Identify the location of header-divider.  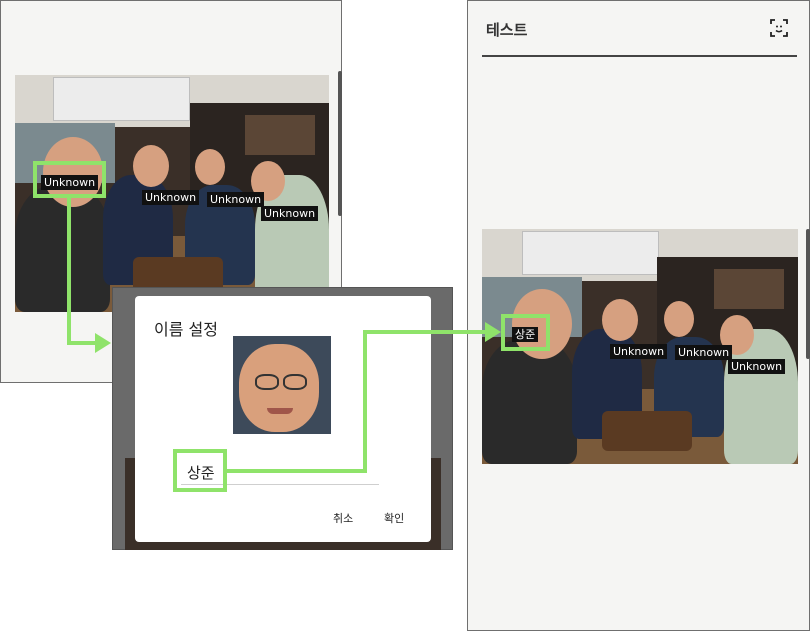
(639, 56).